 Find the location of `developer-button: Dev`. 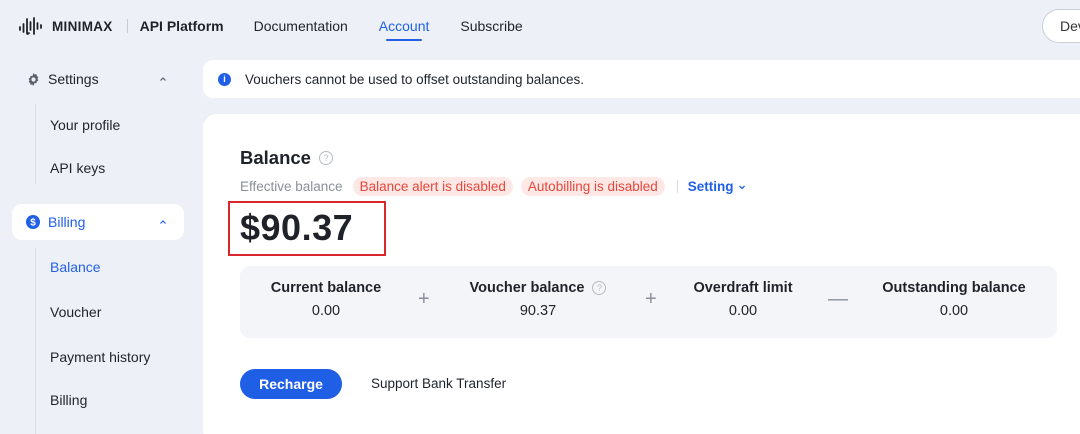

developer-button: Dev is located at coordinates (1061, 26).